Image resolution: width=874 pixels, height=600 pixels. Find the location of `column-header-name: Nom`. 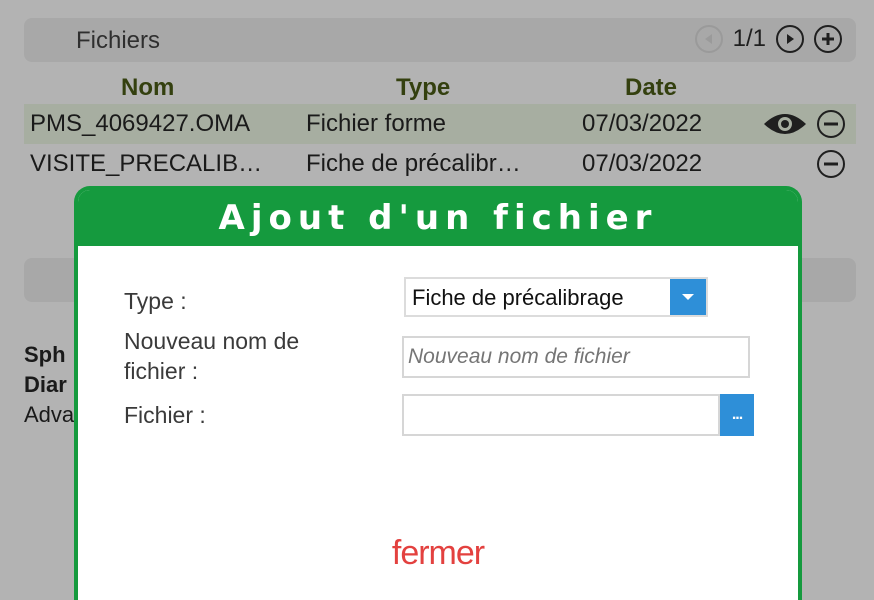

column-header-name: Nom is located at coordinates (148, 87).